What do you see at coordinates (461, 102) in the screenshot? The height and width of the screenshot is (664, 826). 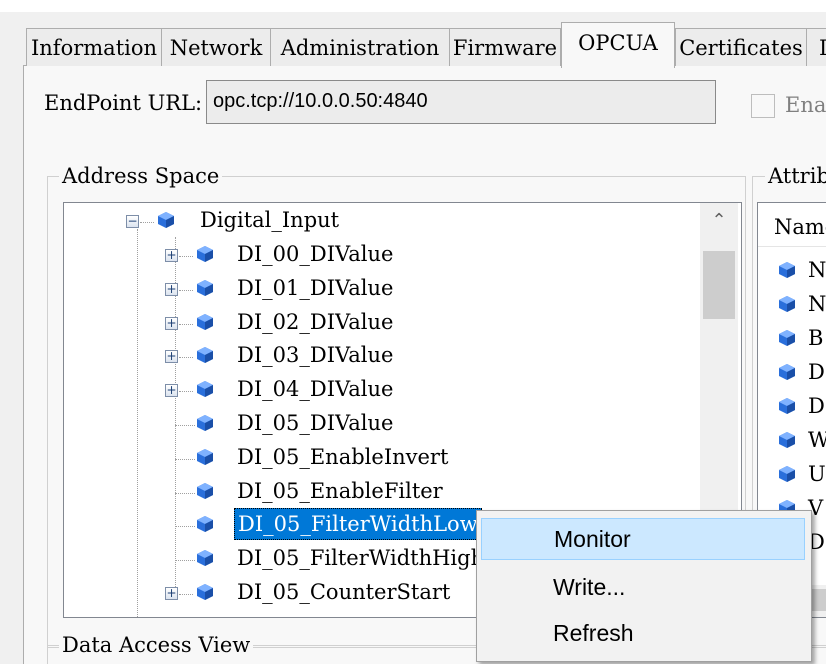 I see `endpoint-url-field: opc.tcp://10.0.0.50:4840` at bounding box center [461, 102].